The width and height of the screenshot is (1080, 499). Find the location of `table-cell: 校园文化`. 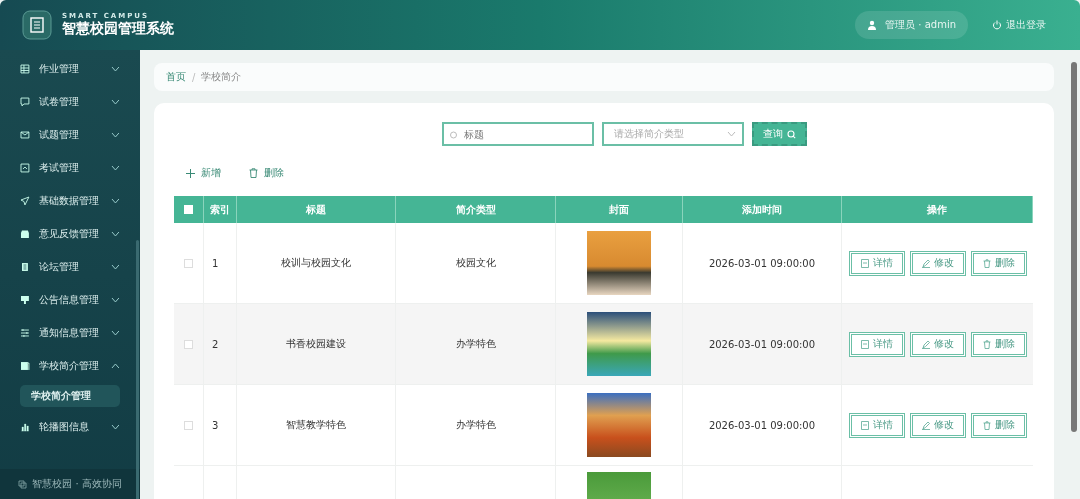

table-cell: 校园文化 is located at coordinates (475, 263).